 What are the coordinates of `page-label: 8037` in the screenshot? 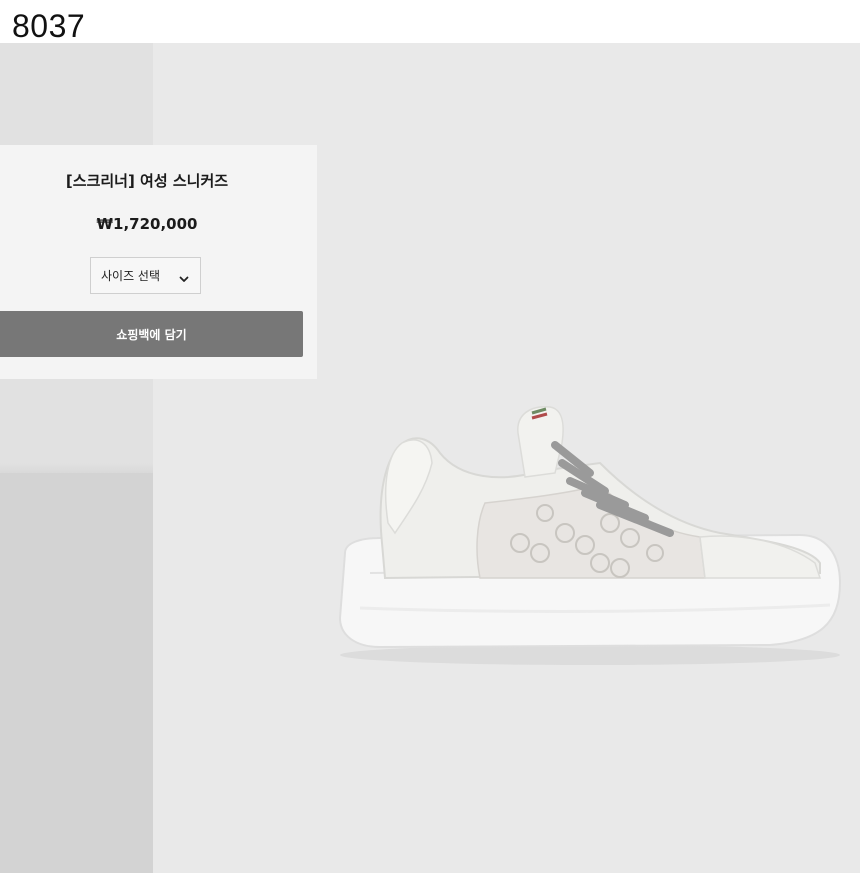 It's located at (49, 26).